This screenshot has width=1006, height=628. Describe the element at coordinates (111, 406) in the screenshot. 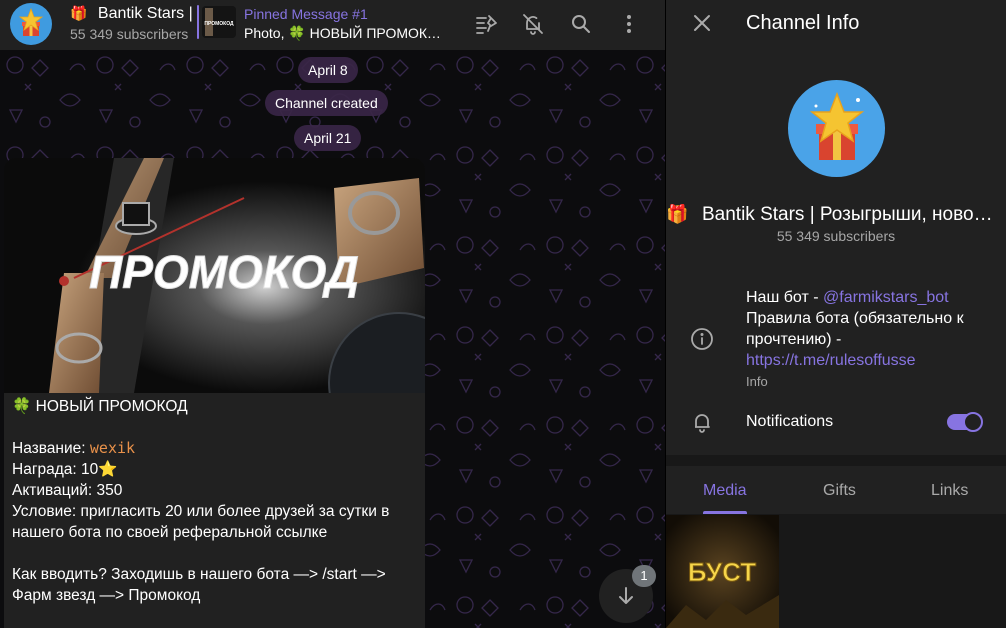

I see `message-headline: НОВЫЙ ПРОМОКОД` at that location.